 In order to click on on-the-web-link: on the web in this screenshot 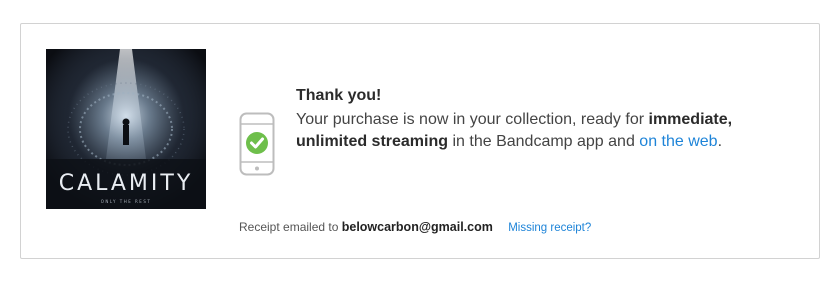, I will do `click(678, 141)`.